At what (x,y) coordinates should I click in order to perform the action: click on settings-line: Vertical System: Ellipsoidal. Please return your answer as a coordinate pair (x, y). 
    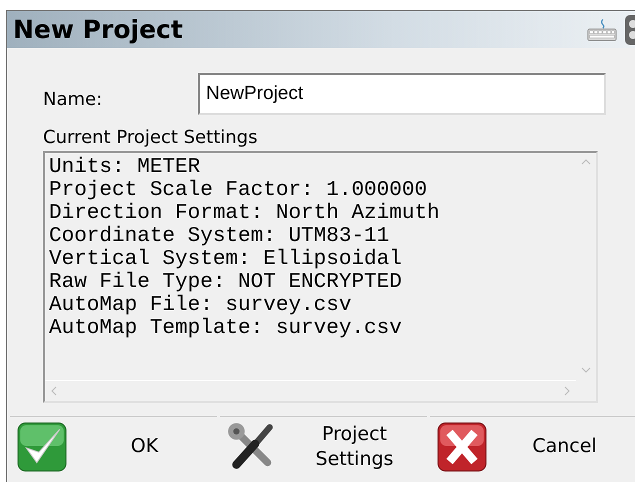
    Looking at the image, I should click on (225, 259).